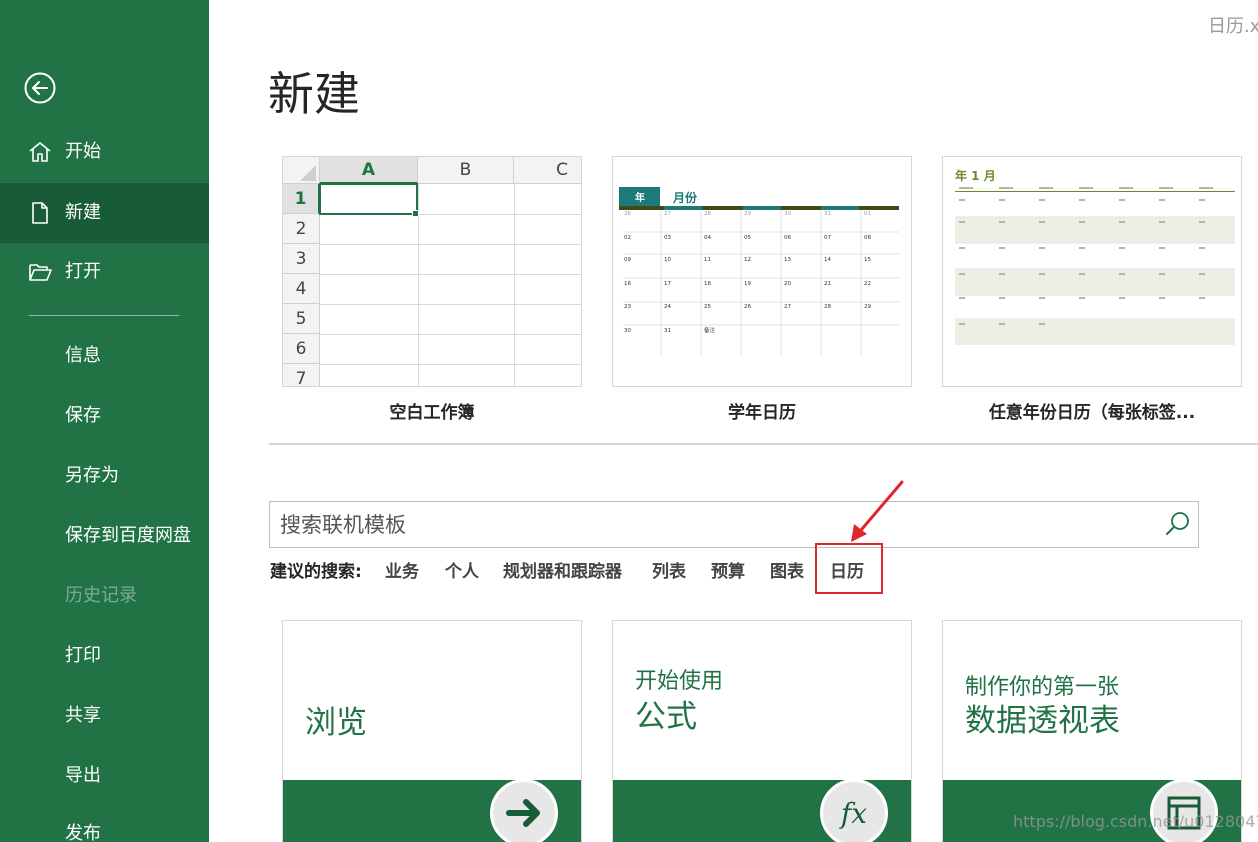 The image size is (1258, 842). Describe the element at coordinates (104, 356) in the screenshot. I see `nav-info: 信息` at that location.